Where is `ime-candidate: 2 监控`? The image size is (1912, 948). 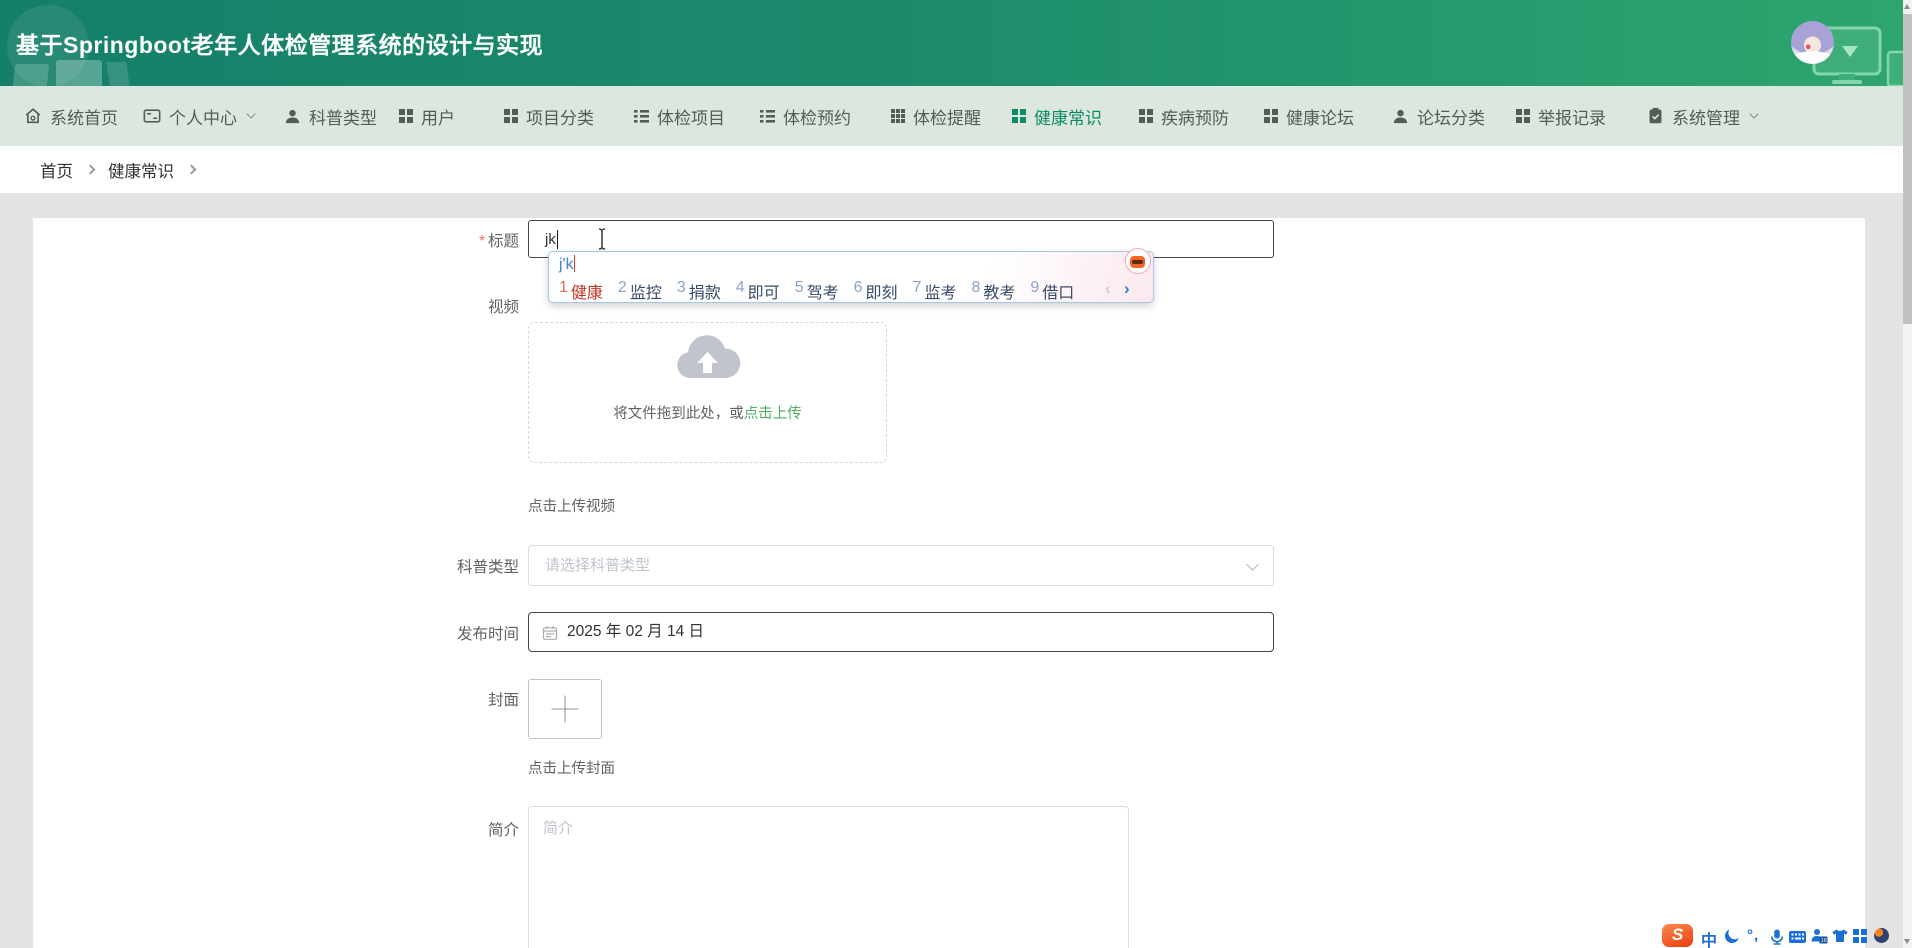 ime-candidate: 2 监控 is located at coordinates (640, 291).